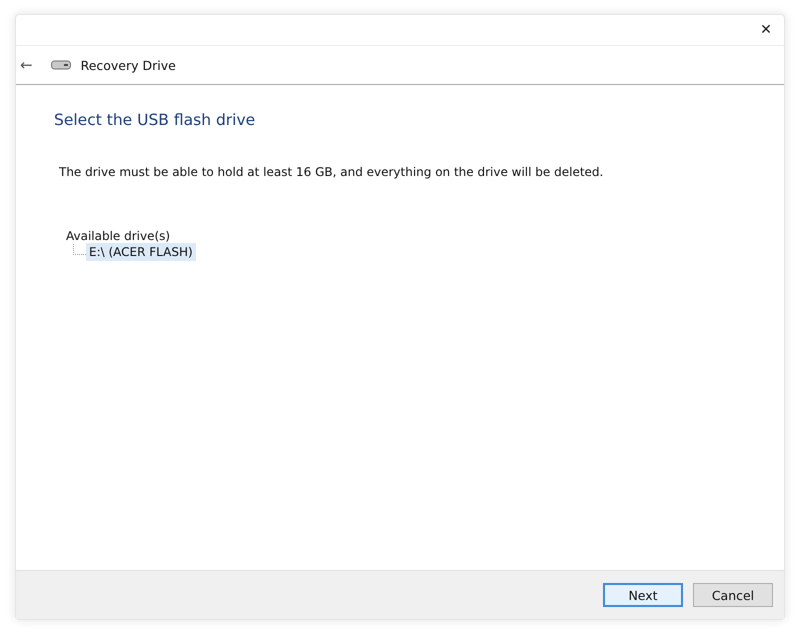 This screenshot has height=634, width=800. What do you see at coordinates (30, 65) in the screenshot?
I see `back-button: ←` at bounding box center [30, 65].